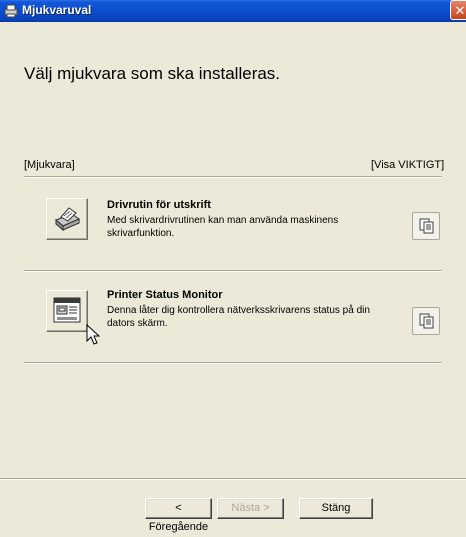  I want to click on mouse-cursor-icon, so click(93, 334).